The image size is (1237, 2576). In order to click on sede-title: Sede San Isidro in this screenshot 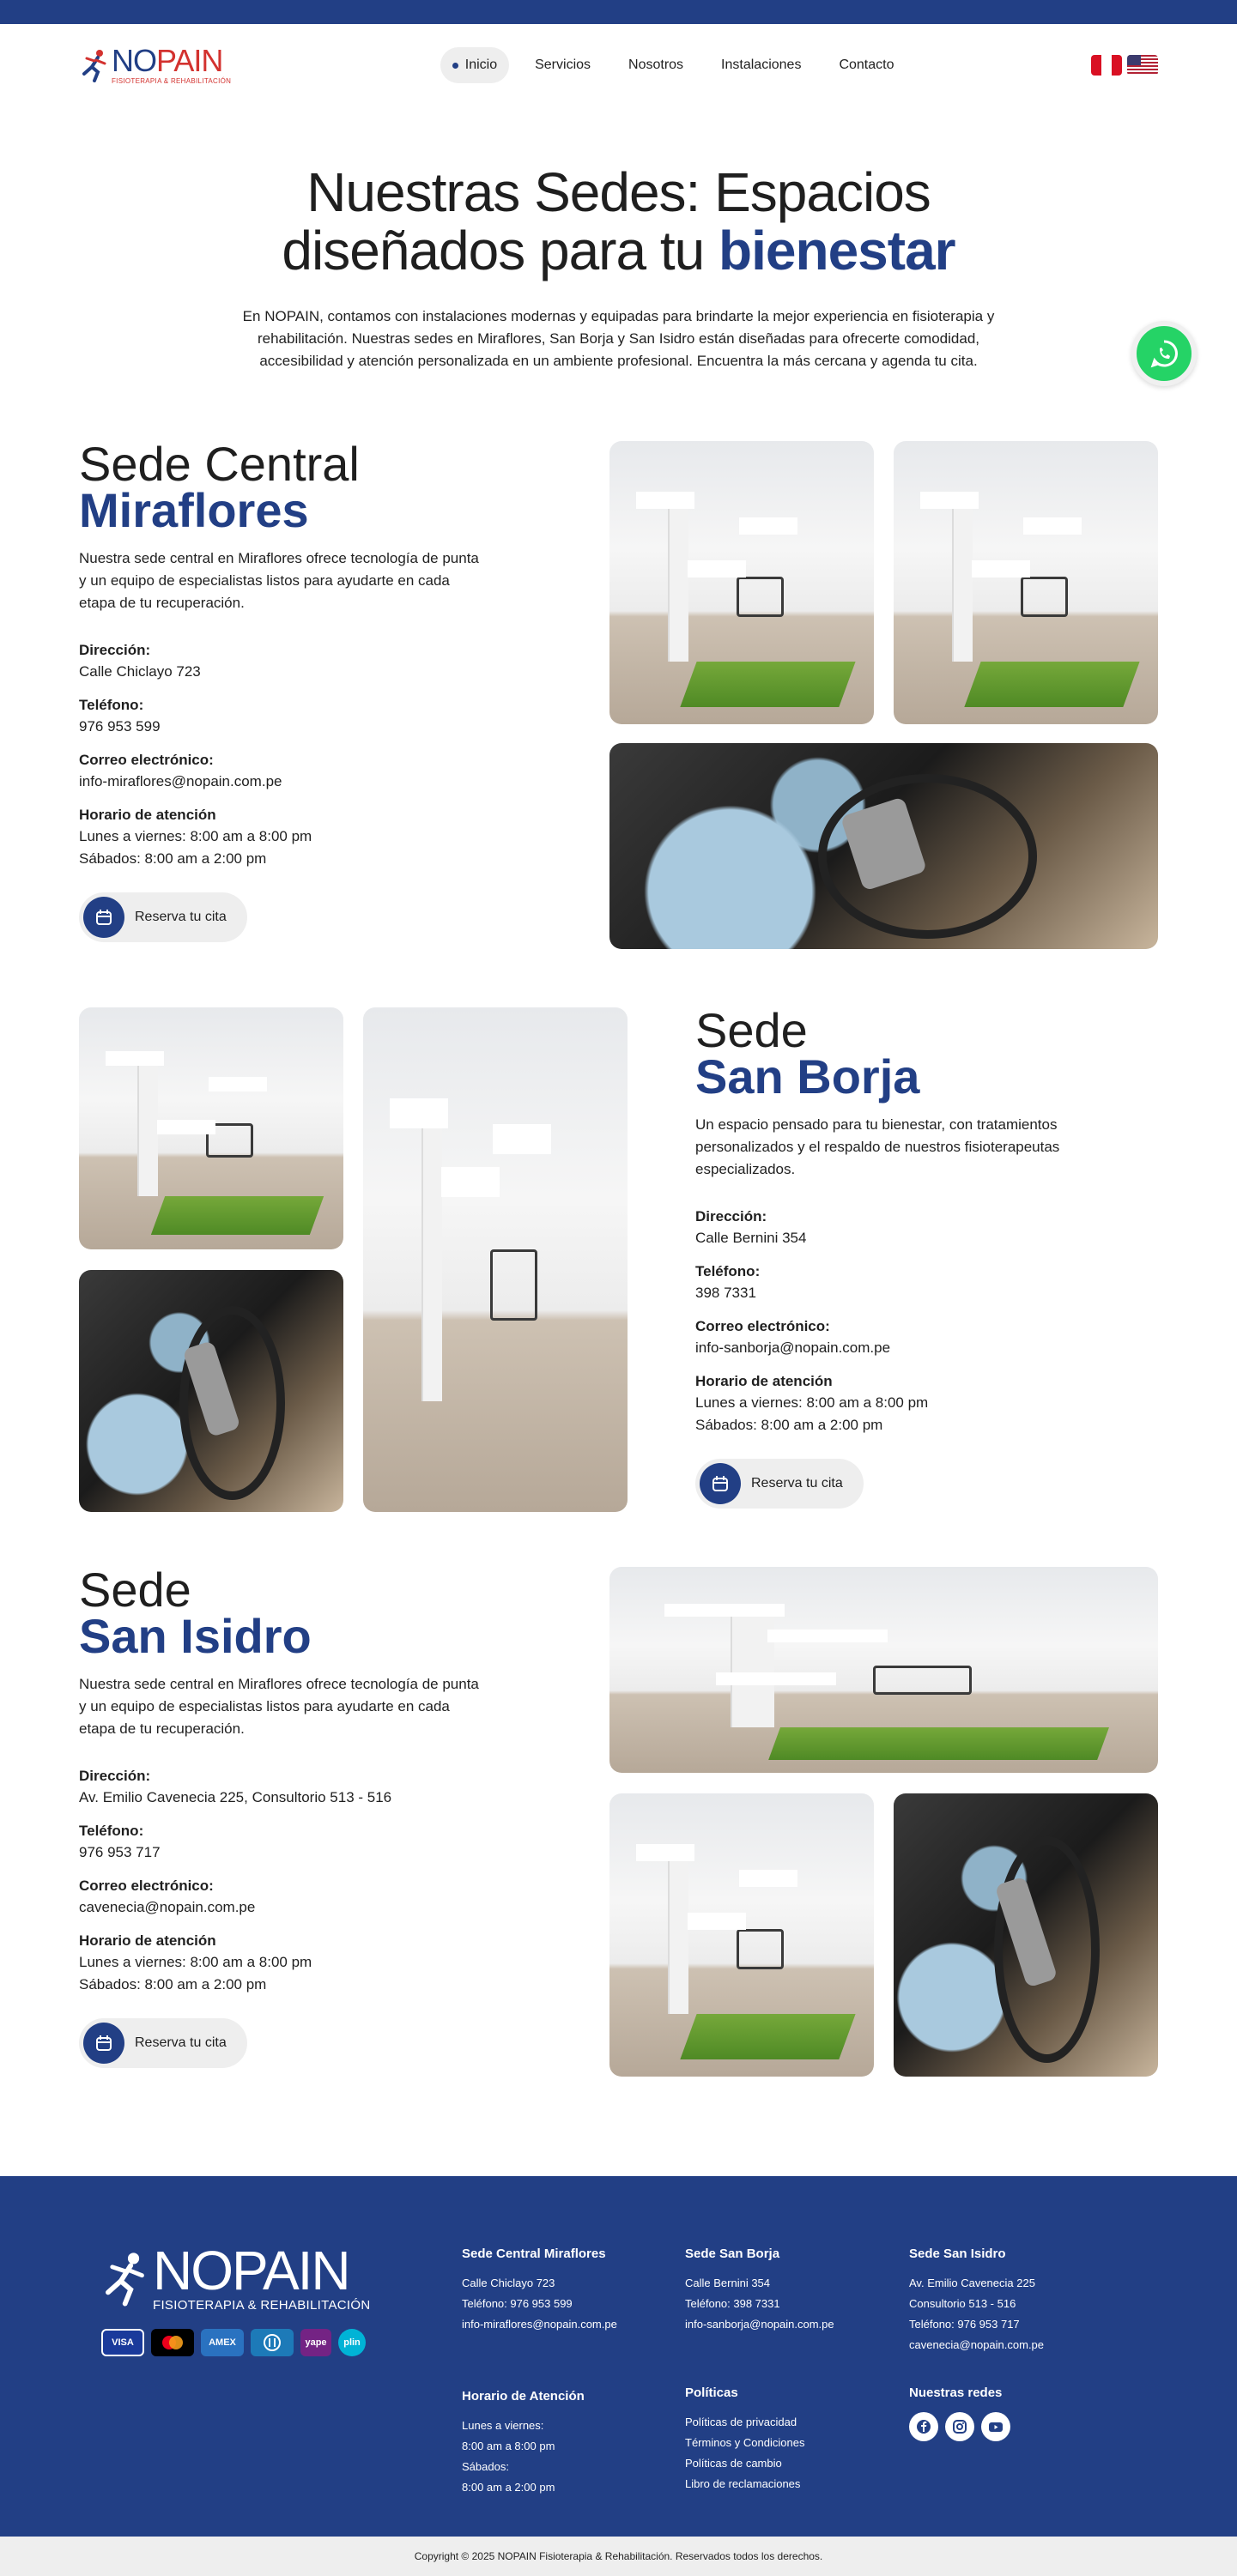, I will do `click(195, 1613)`.